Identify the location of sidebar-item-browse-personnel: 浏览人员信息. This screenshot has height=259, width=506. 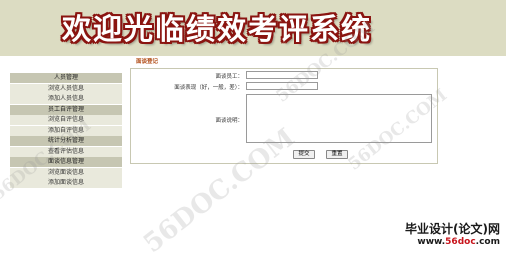
(66, 88).